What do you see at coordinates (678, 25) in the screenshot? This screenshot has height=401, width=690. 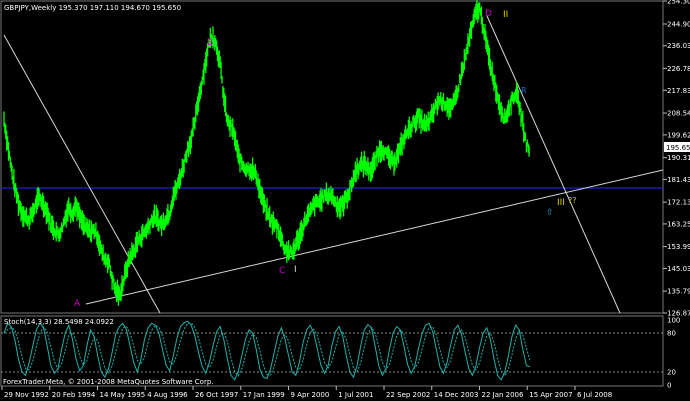 I see `price-y-tick-label: 244.90` at bounding box center [678, 25].